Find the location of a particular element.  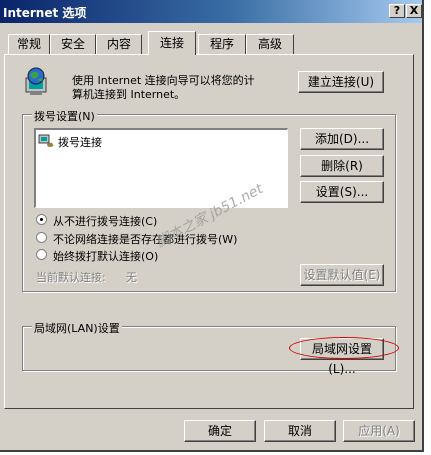

ok-button: 确定 is located at coordinates (220, 431).